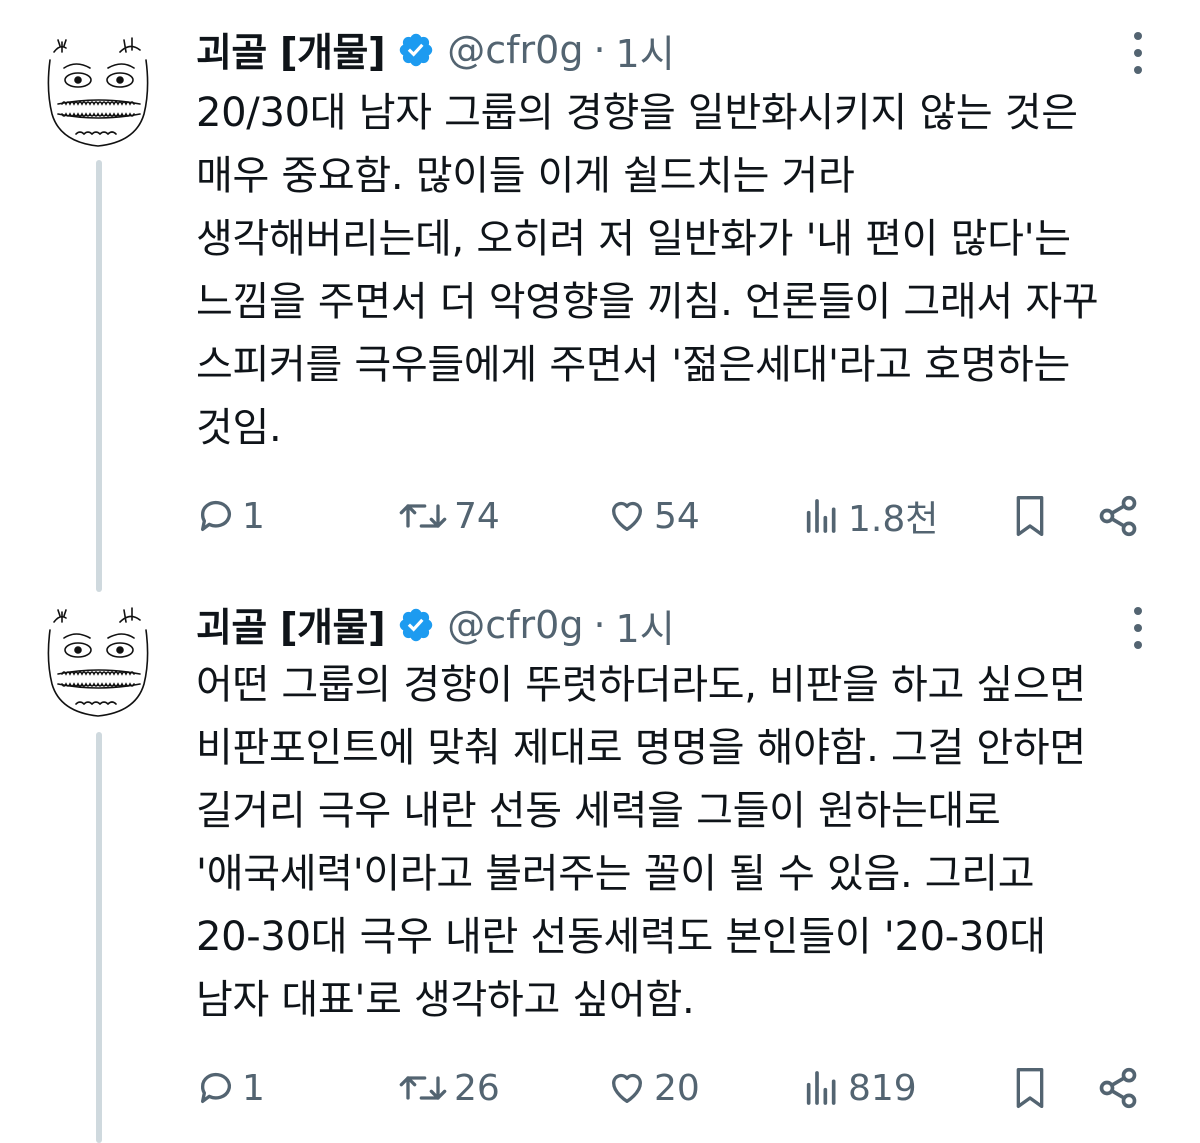 The image size is (1200, 1143). Describe the element at coordinates (677, 1088) in the screenshot. I see `like-count: 20` at that location.